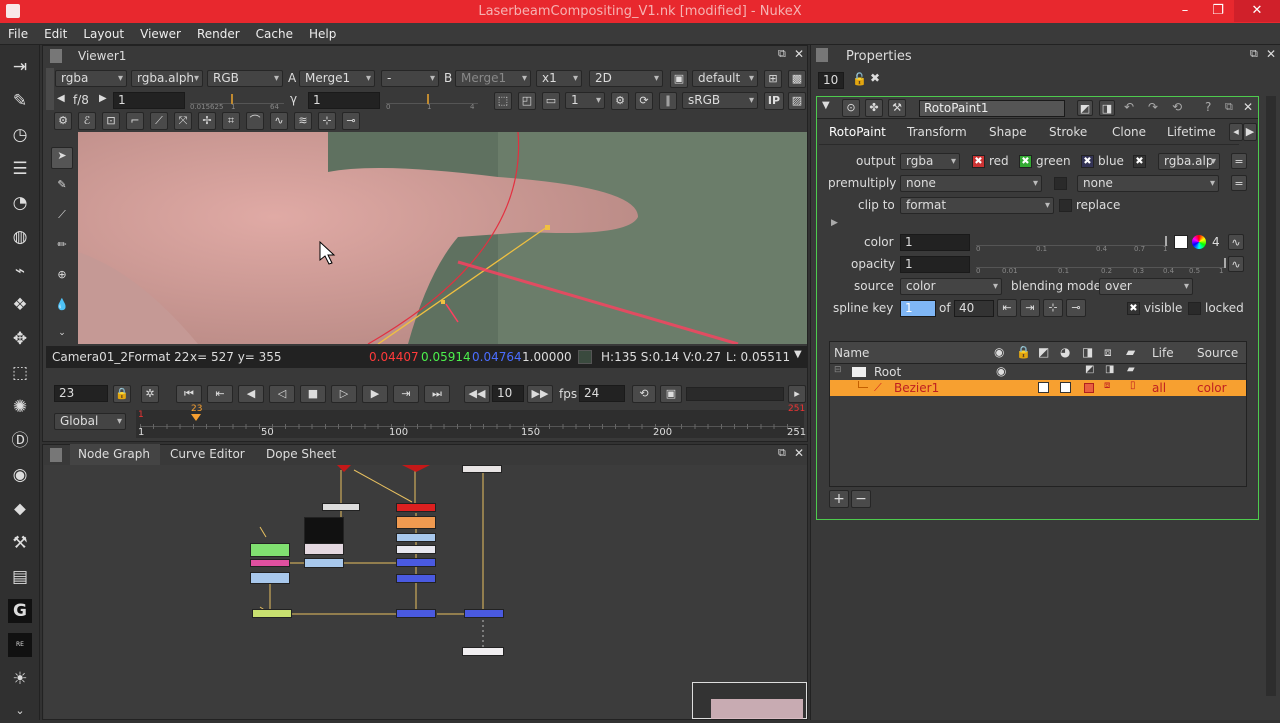 The image size is (1280, 723). What do you see at coordinates (62, 278) in the screenshot?
I see `clone-tool-icon: ⊕` at bounding box center [62, 278].